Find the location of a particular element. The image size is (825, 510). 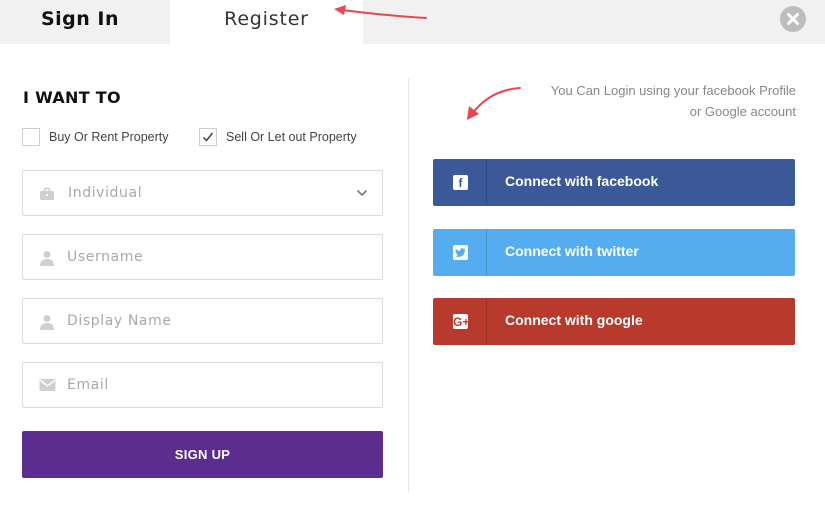

username-input is located at coordinates (217, 257).